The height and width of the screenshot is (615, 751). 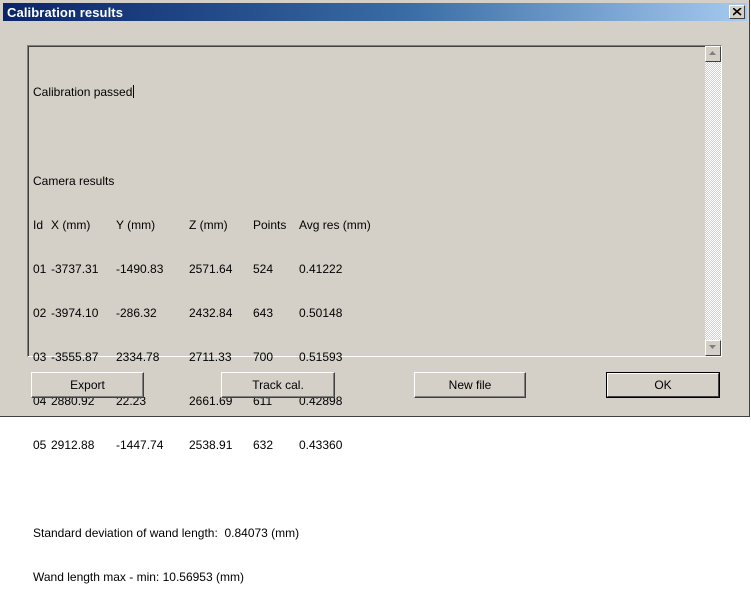 What do you see at coordinates (263, 356) in the screenshot?
I see `points-value: 700` at bounding box center [263, 356].